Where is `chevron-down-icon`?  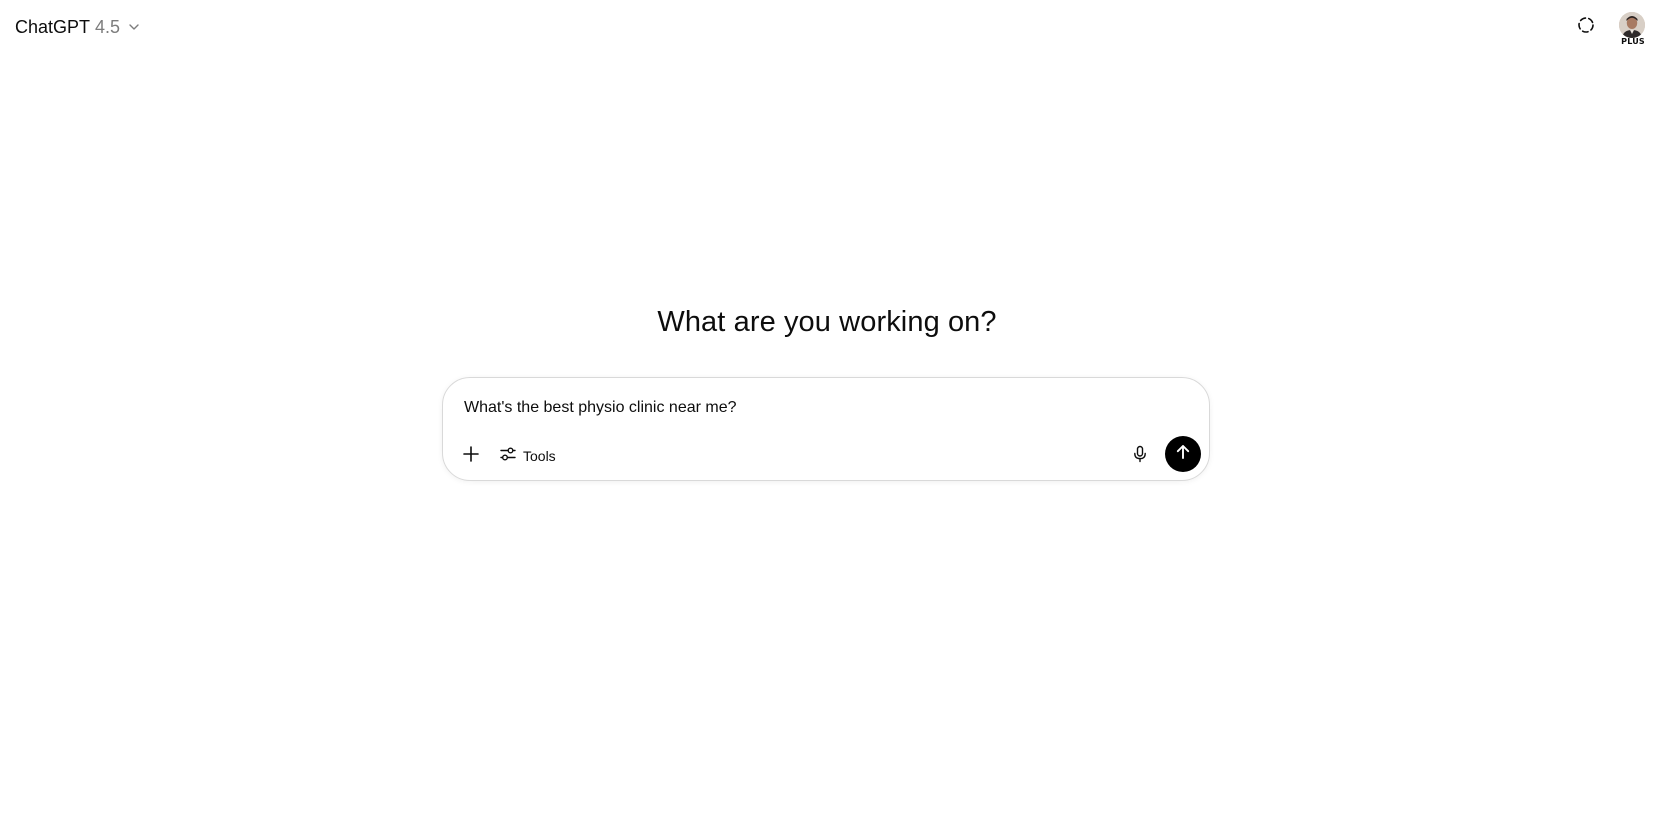 chevron-down-icon is located at coordinates (134, 27).